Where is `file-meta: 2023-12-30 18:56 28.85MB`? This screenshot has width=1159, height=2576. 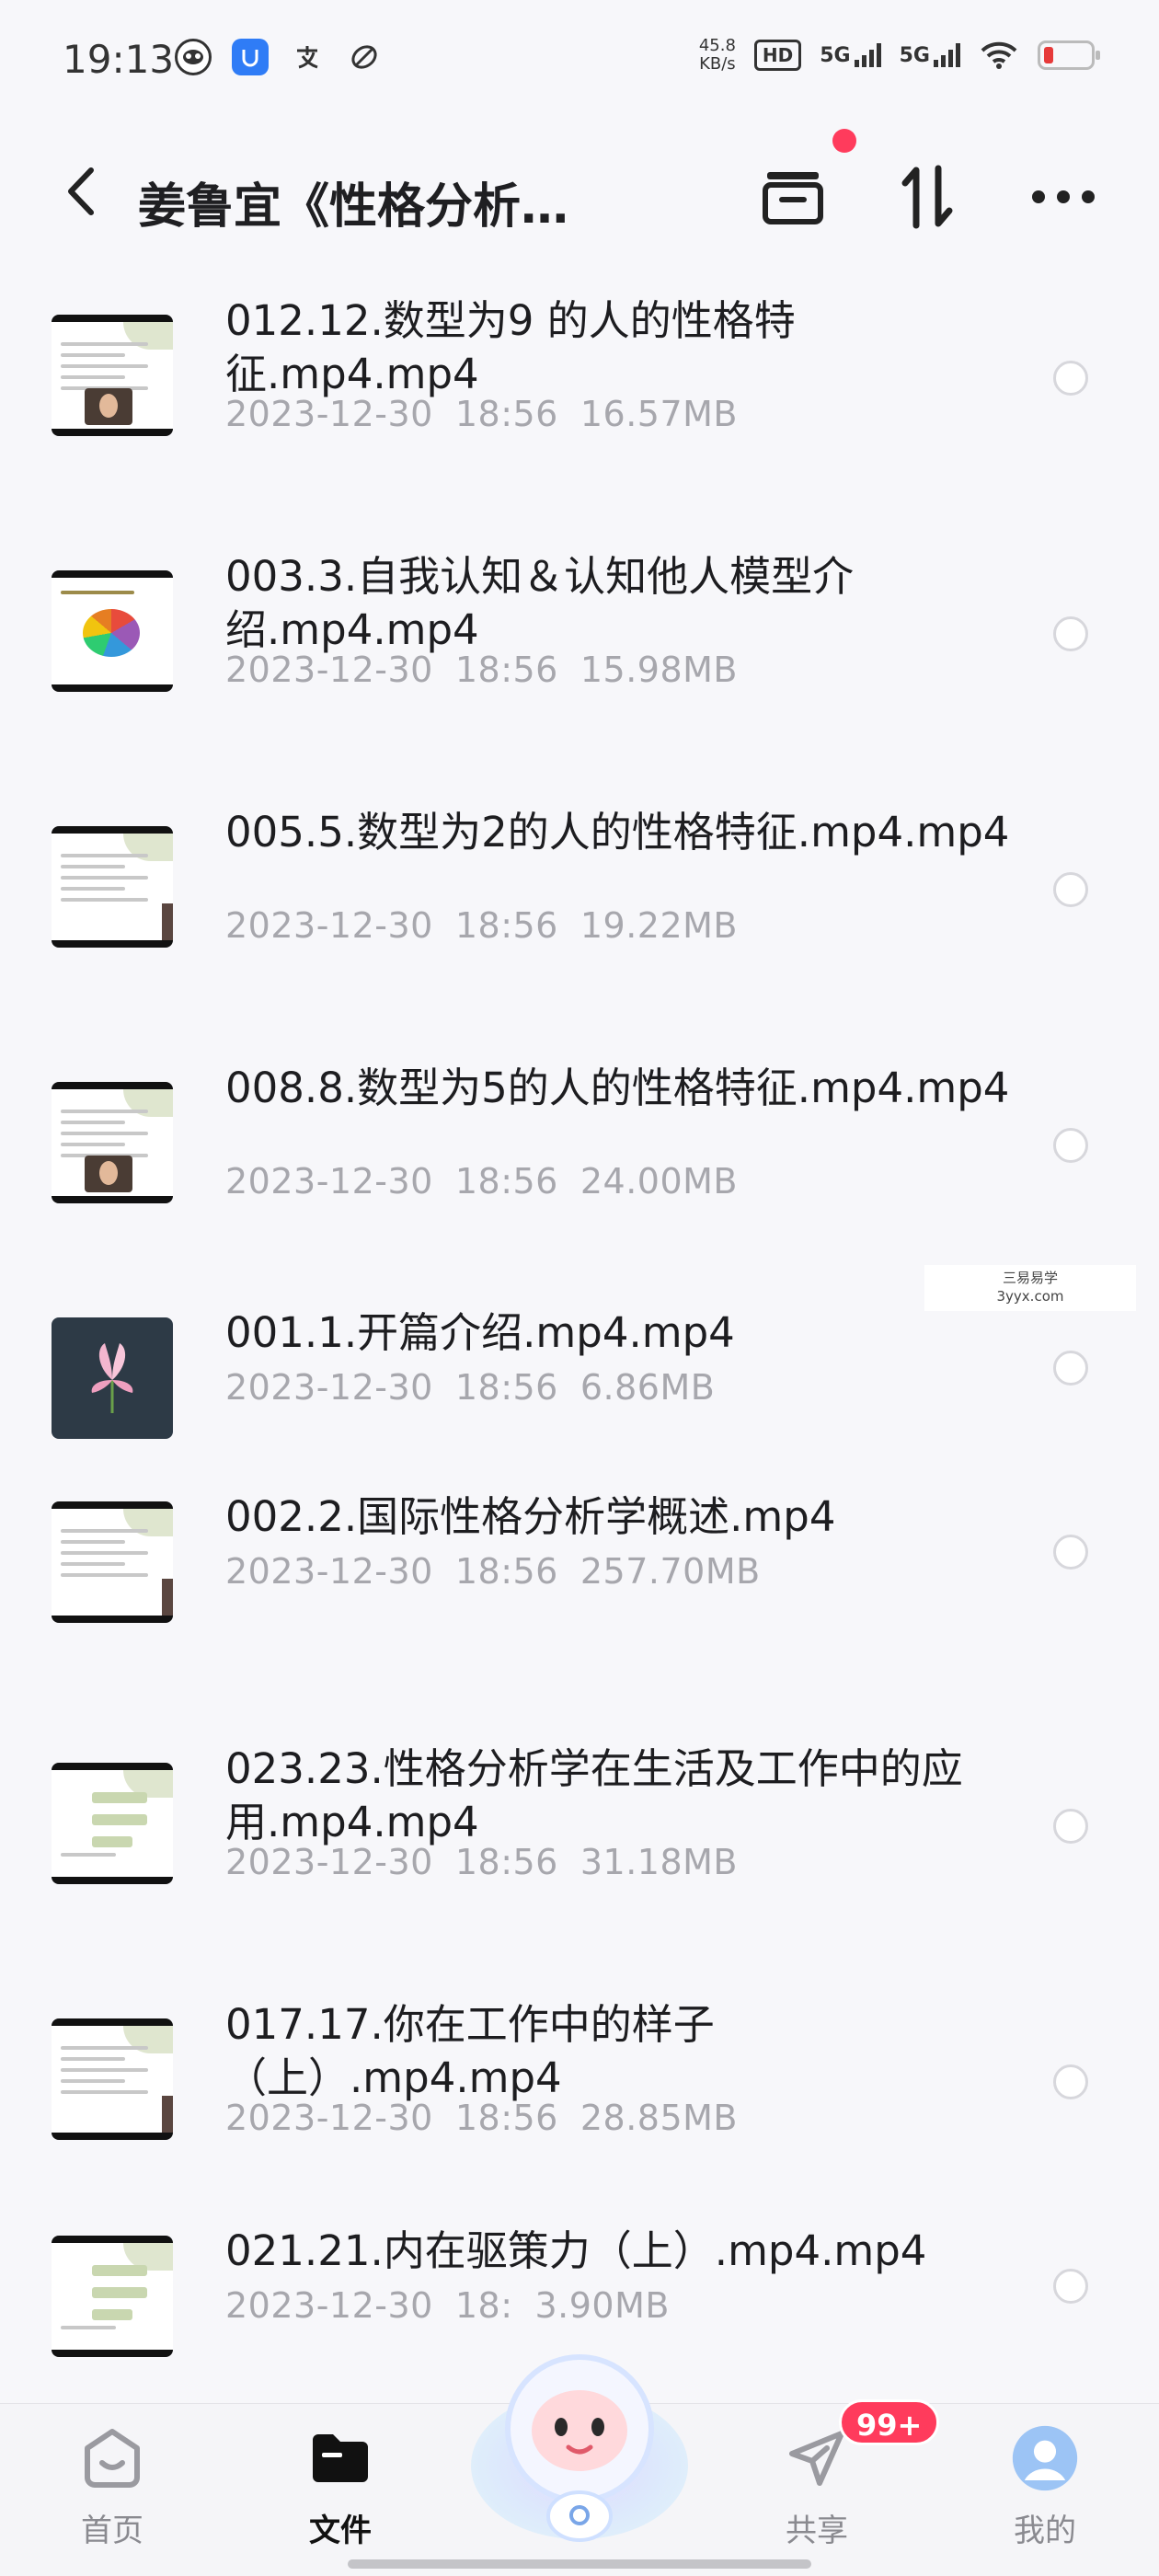 file-meta: 2023-12-30 18:56 28.85MB is located at coordinates (481, 2118).